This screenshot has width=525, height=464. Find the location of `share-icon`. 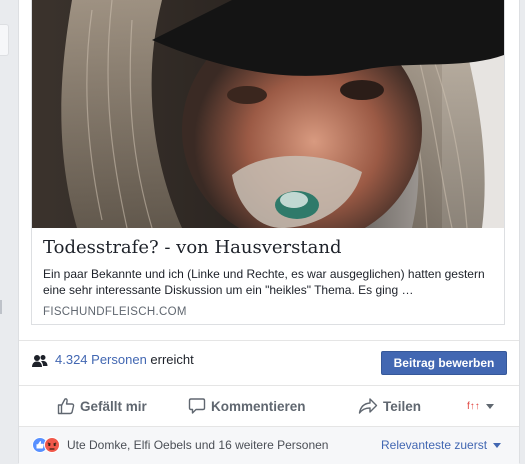

share-icon is located at coordinates (368, 406).